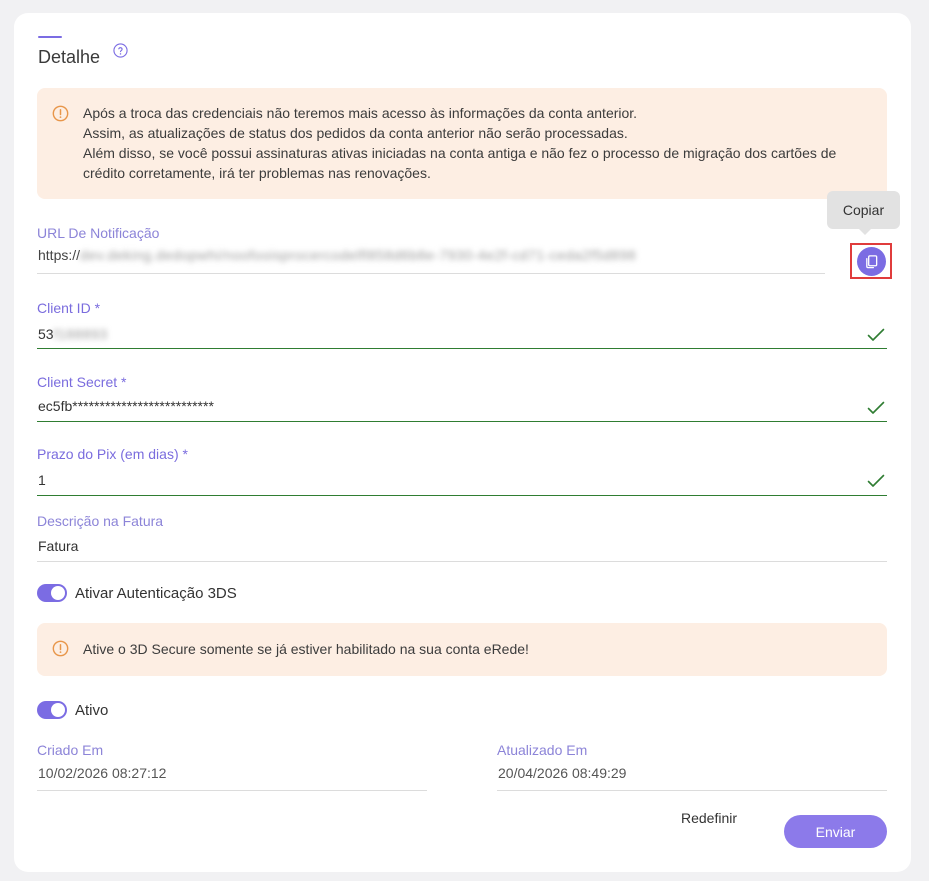 The height and width of the screenshot is (881, 929). I want to click on client-id-underline, so click(462, 348).